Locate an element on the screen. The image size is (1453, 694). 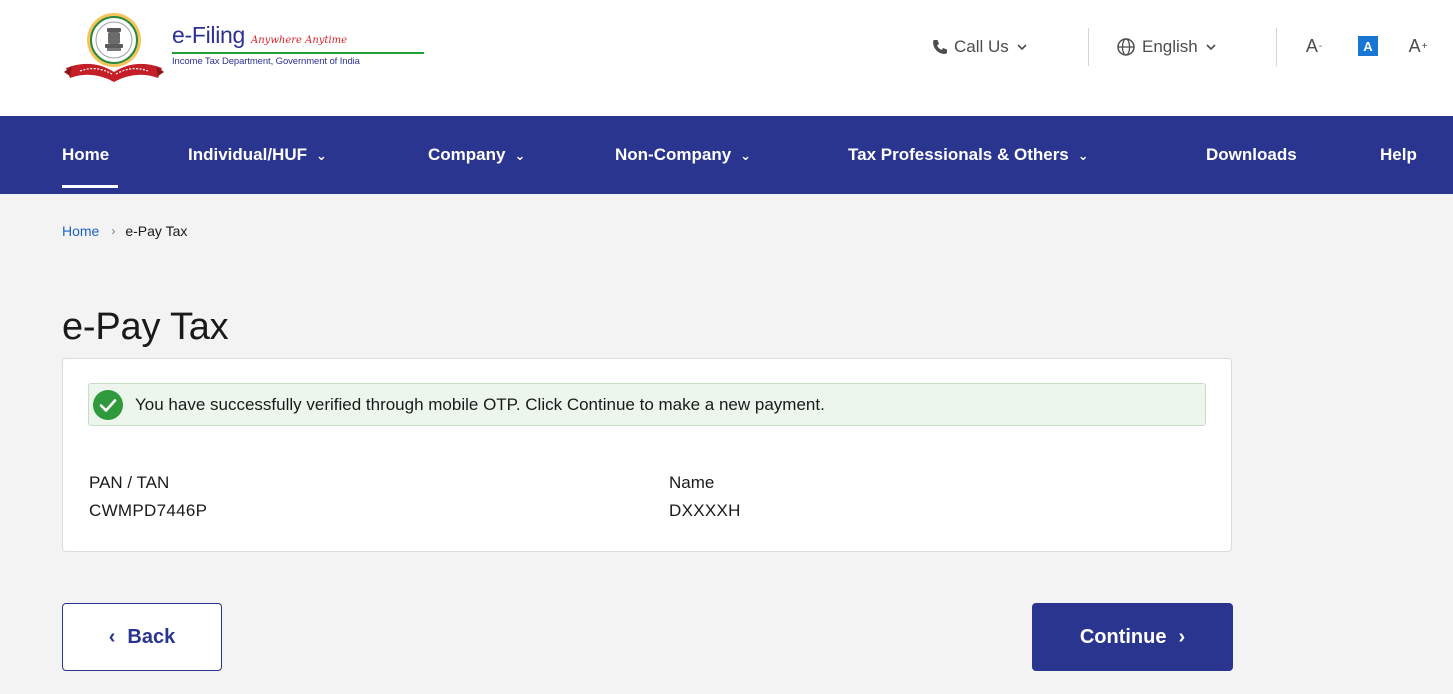
nav-item-non-company: Non-Company ⌄ is located at coordinates (683, 155).